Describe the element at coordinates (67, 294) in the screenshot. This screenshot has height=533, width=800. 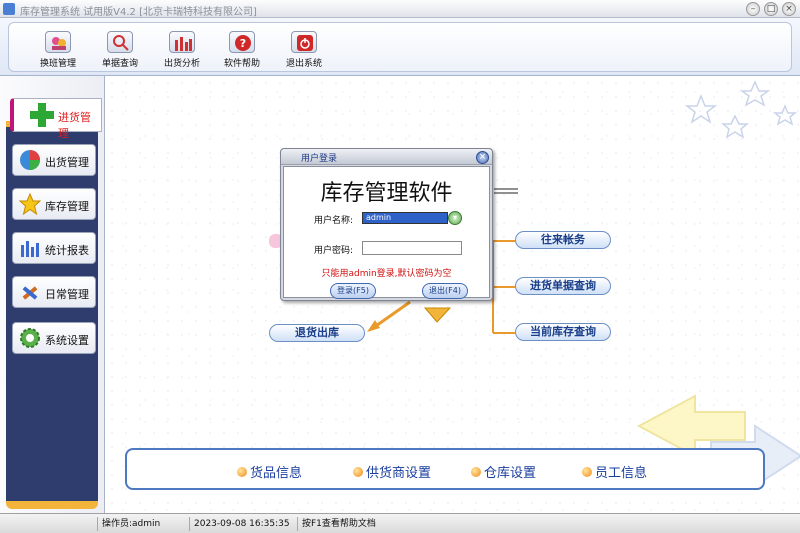
I see `sidebar-item-label: 日常管理` at that location.